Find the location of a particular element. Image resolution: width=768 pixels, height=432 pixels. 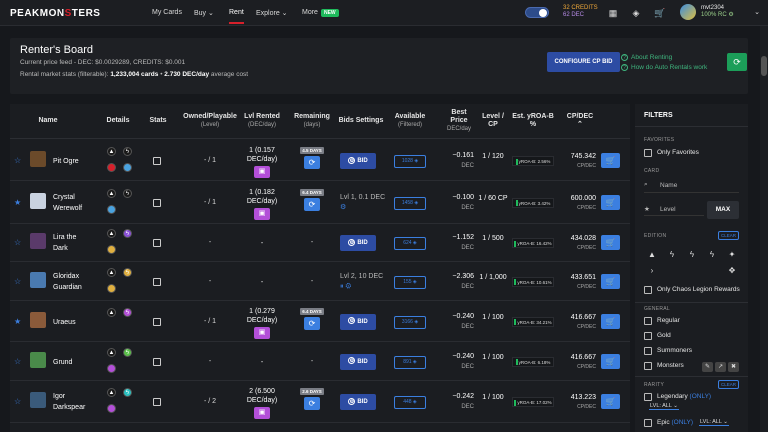

card-name: Lira the Dark is located at coordinates (64, 243).